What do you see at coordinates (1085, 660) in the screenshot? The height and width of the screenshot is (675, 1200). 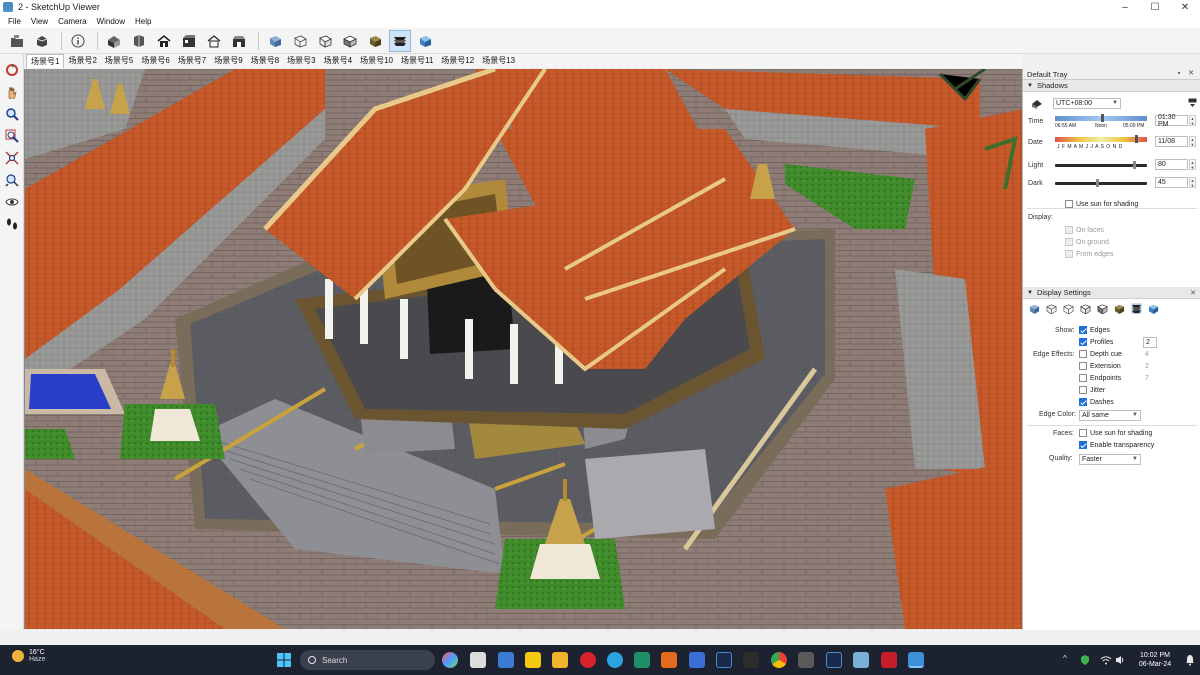 I see `security-icon` at bounding box center [1085, 660].